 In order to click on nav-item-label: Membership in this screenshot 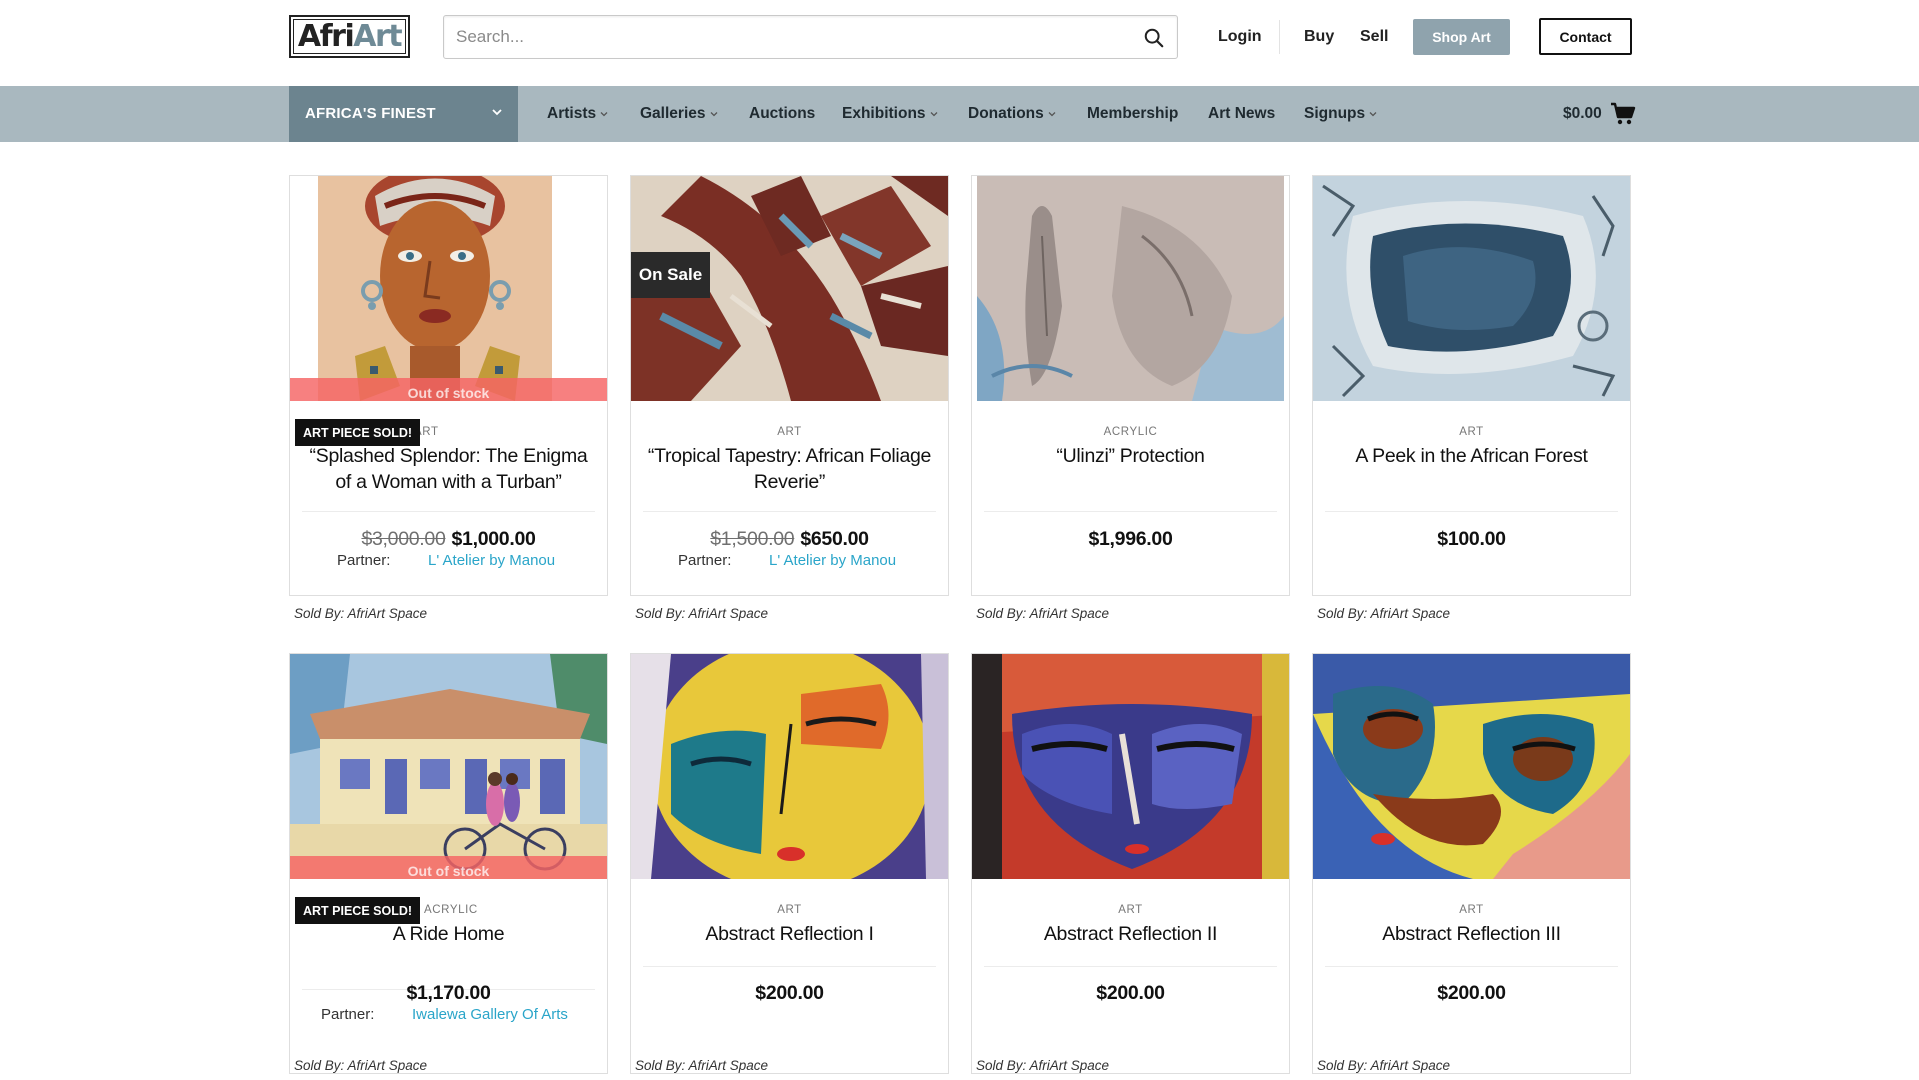, I will do `click(1133, 113)`.